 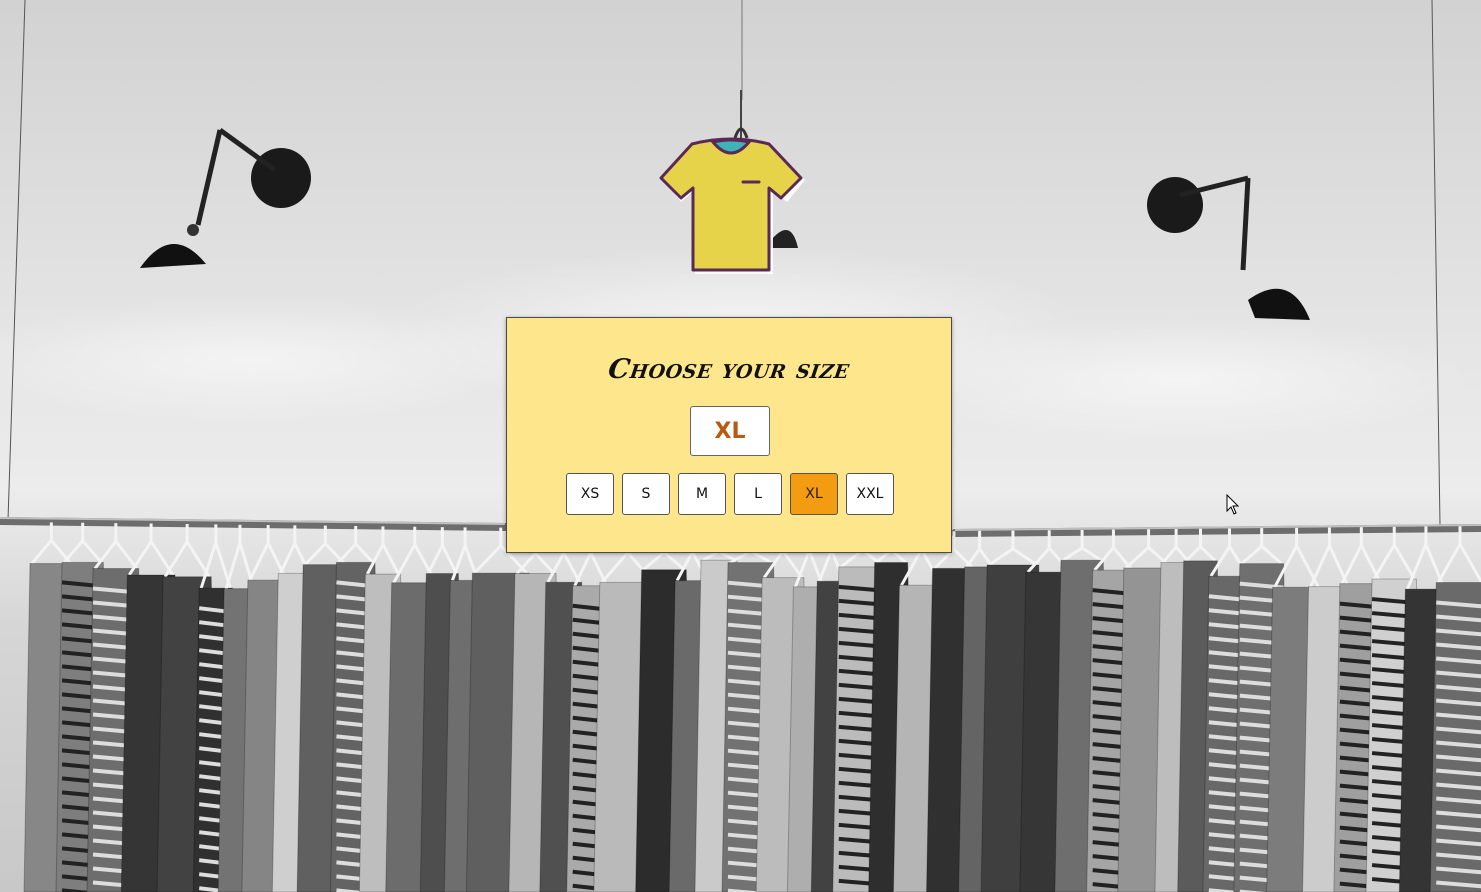 I want to click on size-button-s: S, so click(x=646, y=494).